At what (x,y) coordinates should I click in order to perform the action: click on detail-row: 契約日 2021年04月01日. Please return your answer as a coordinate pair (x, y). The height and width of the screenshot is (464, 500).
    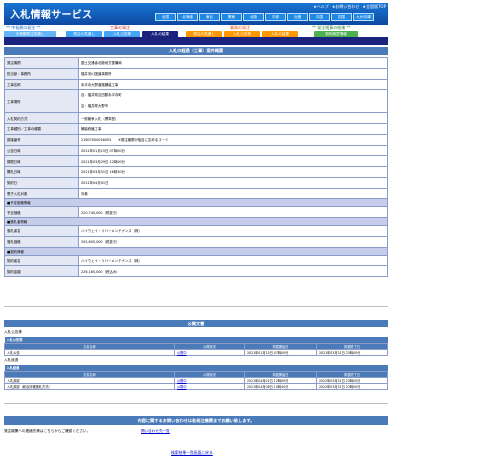
    Looking at the image, I should click on (196, 182).